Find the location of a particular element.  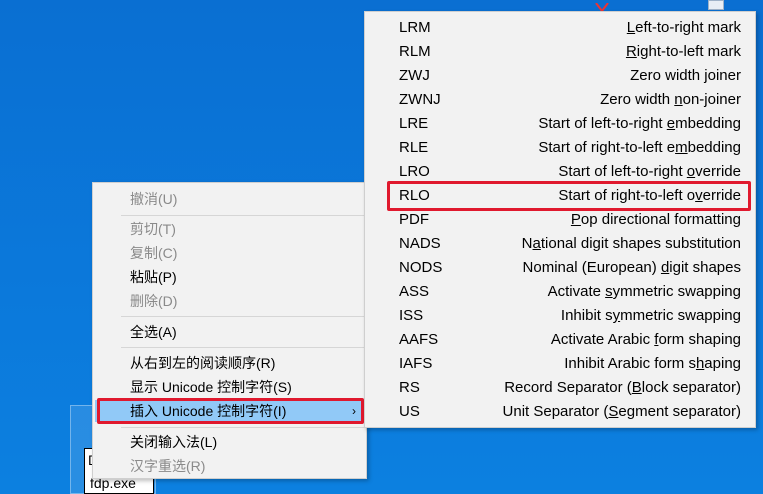

access-key: y is located at coordinates (616, 315).